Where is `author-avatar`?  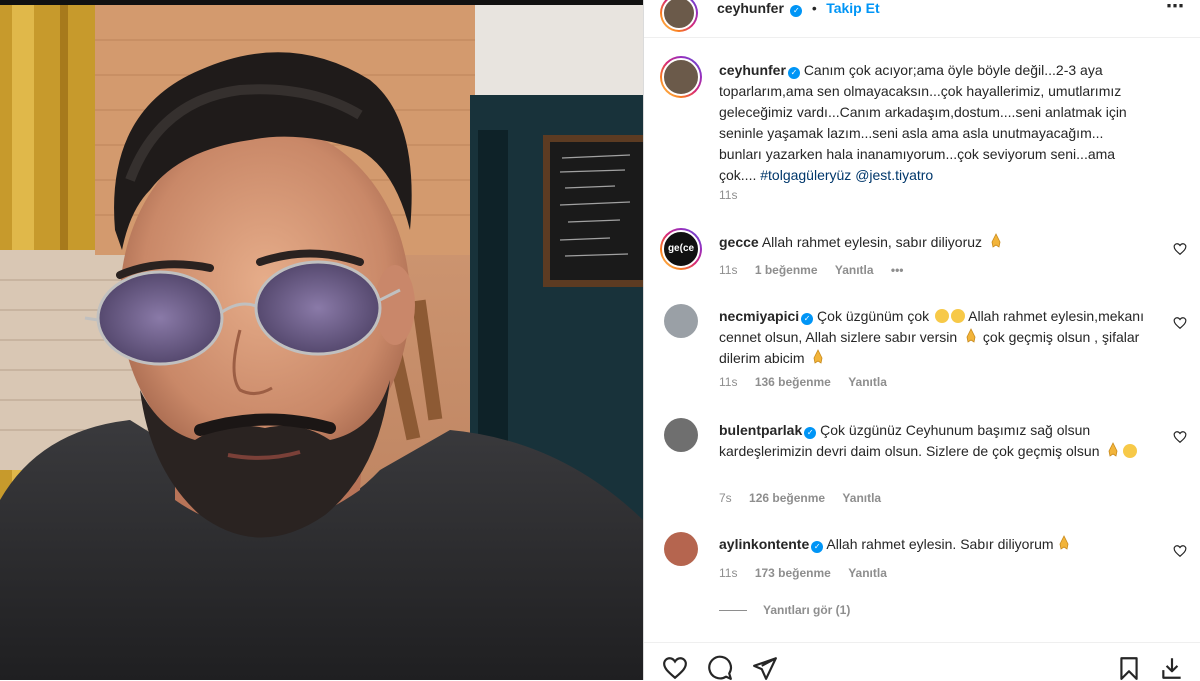 author-avatar is located at coordinates (679, 16).